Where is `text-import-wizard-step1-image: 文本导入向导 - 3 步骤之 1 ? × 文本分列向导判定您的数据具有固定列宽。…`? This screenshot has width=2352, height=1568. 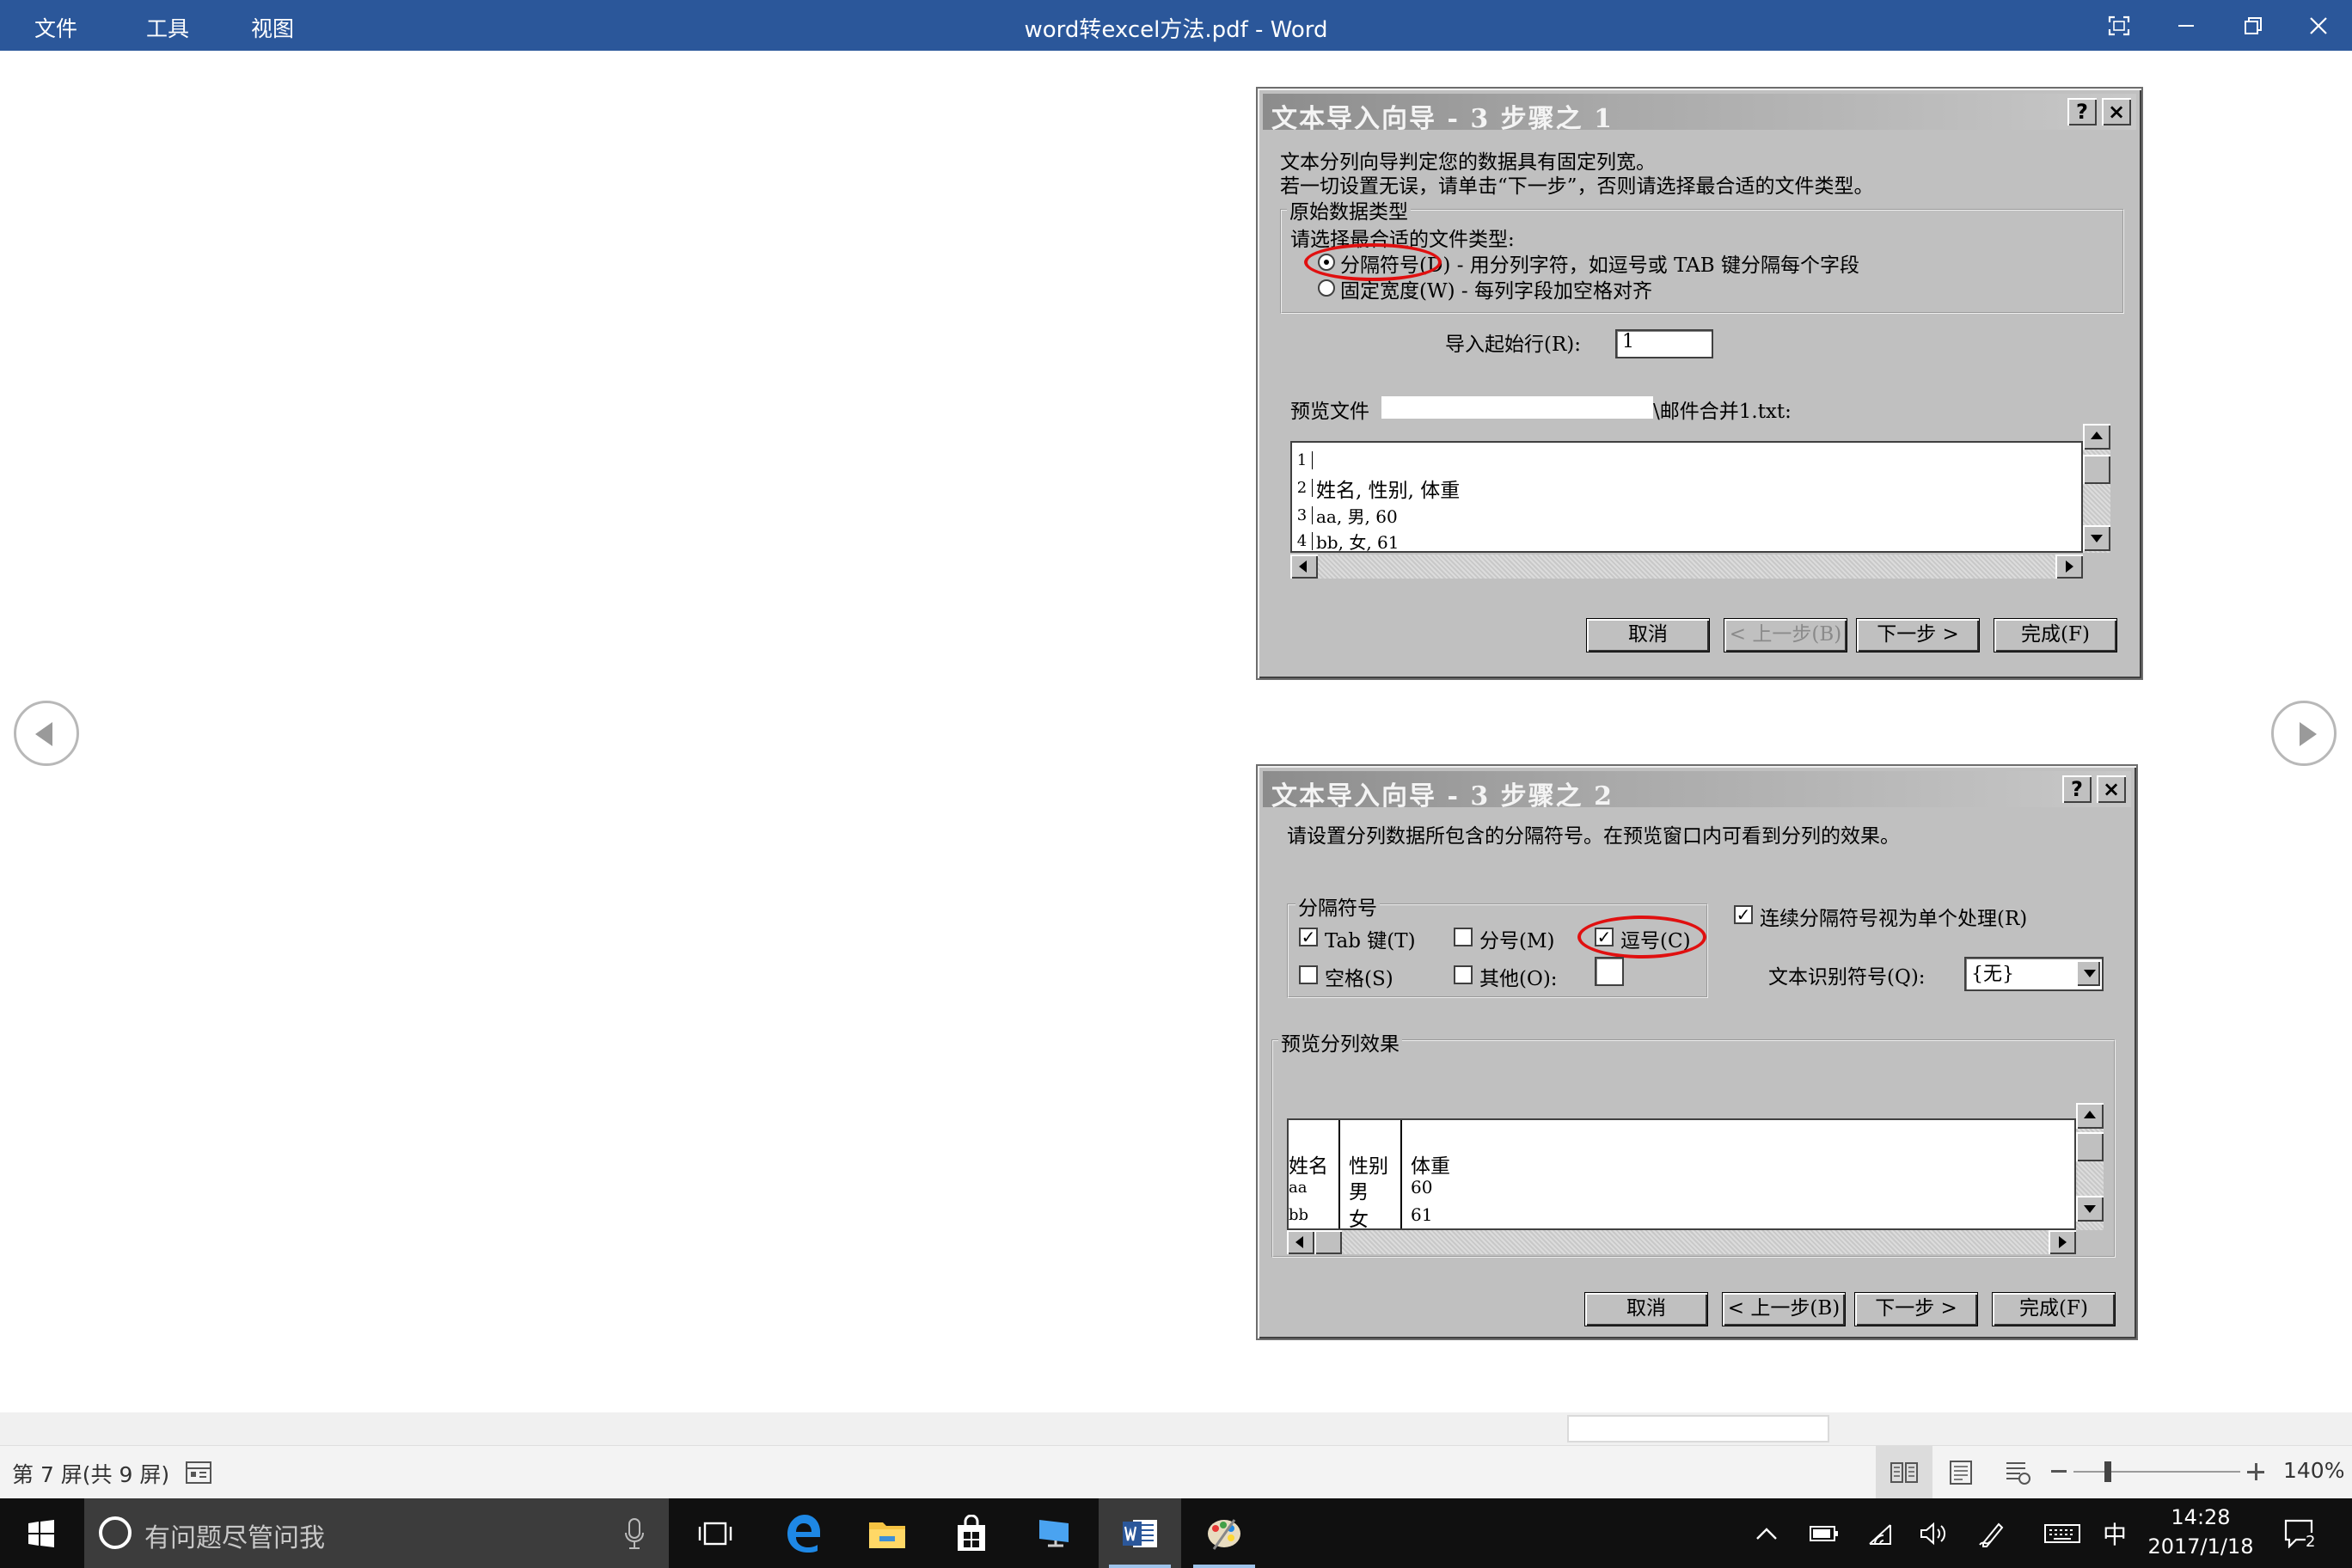 text-import-wizard-step1-image: 文本导入向导 - 3 步骤之 1 ? × 文本分列向导判定您的数据具有固定列宽。… is located at coordinates (1699, 383).